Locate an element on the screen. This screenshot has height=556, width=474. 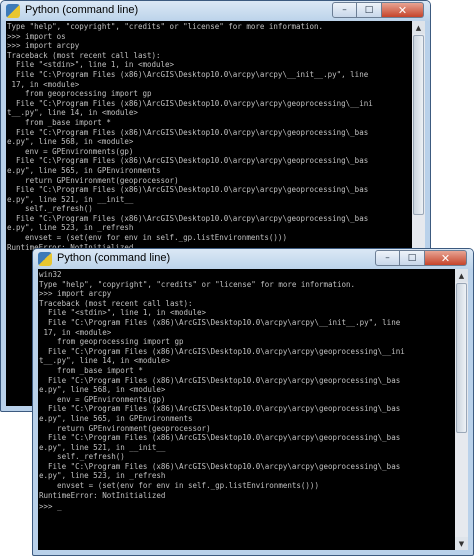
text-cursor: _ is located at coordinates (59, 507).